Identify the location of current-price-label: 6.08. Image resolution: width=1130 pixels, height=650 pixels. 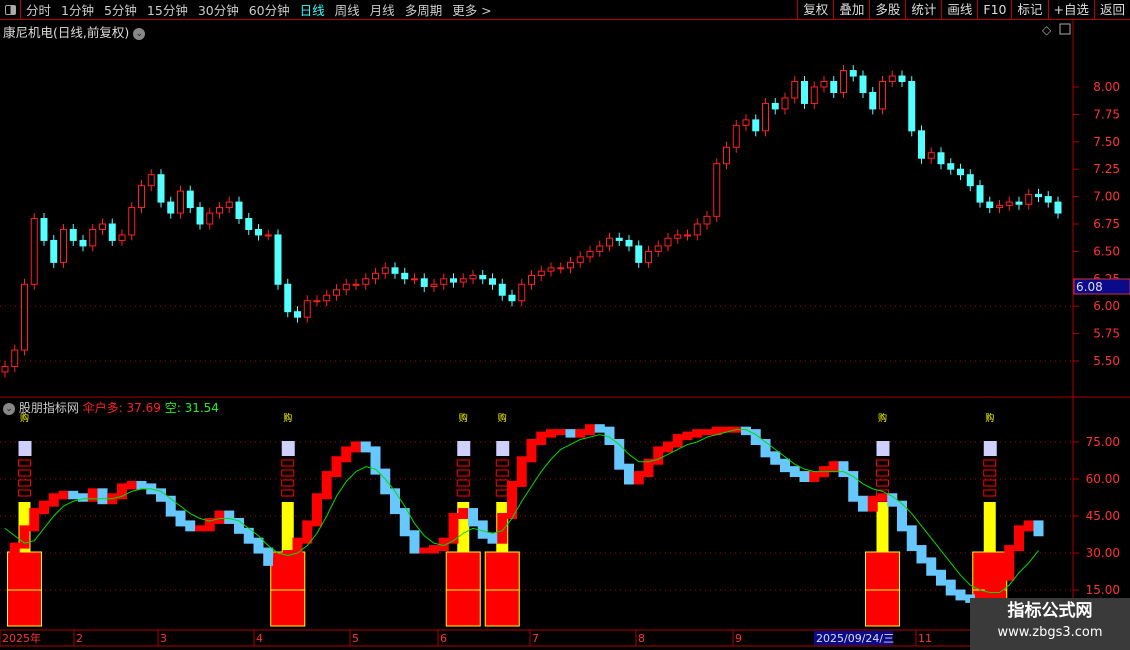
(1089, 287).